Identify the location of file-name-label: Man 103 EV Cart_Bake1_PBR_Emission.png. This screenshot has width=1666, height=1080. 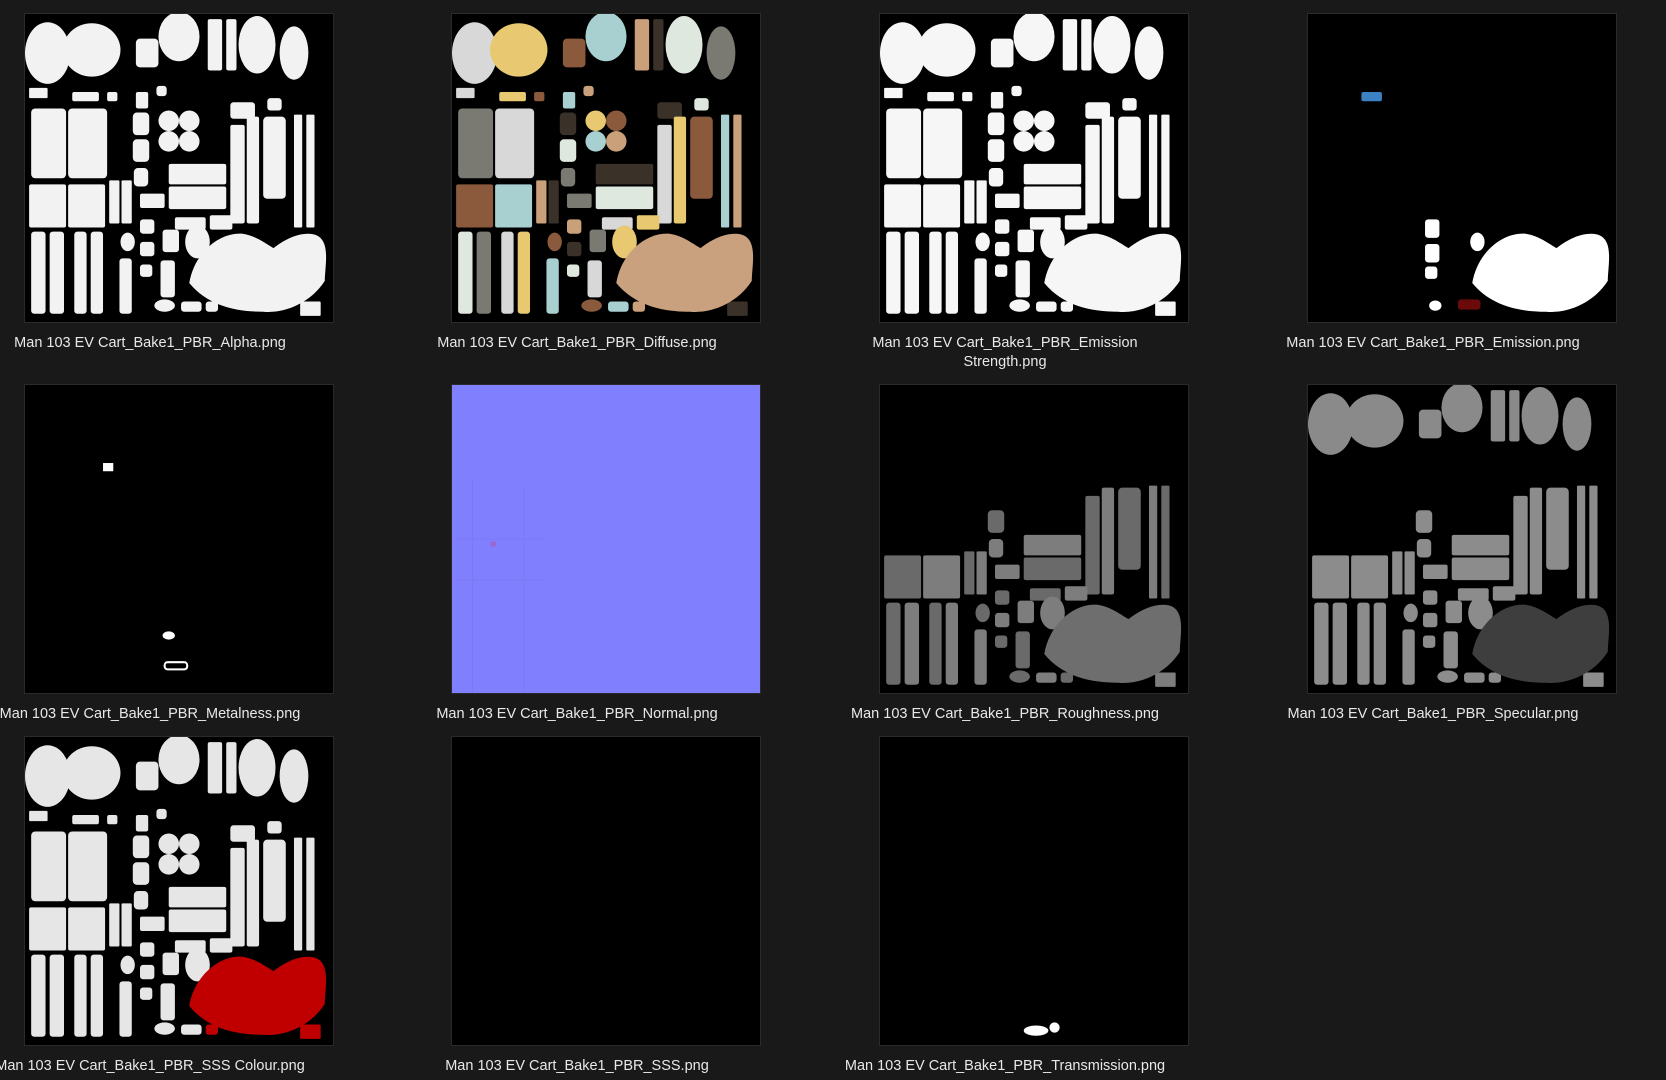
(1414, 343).